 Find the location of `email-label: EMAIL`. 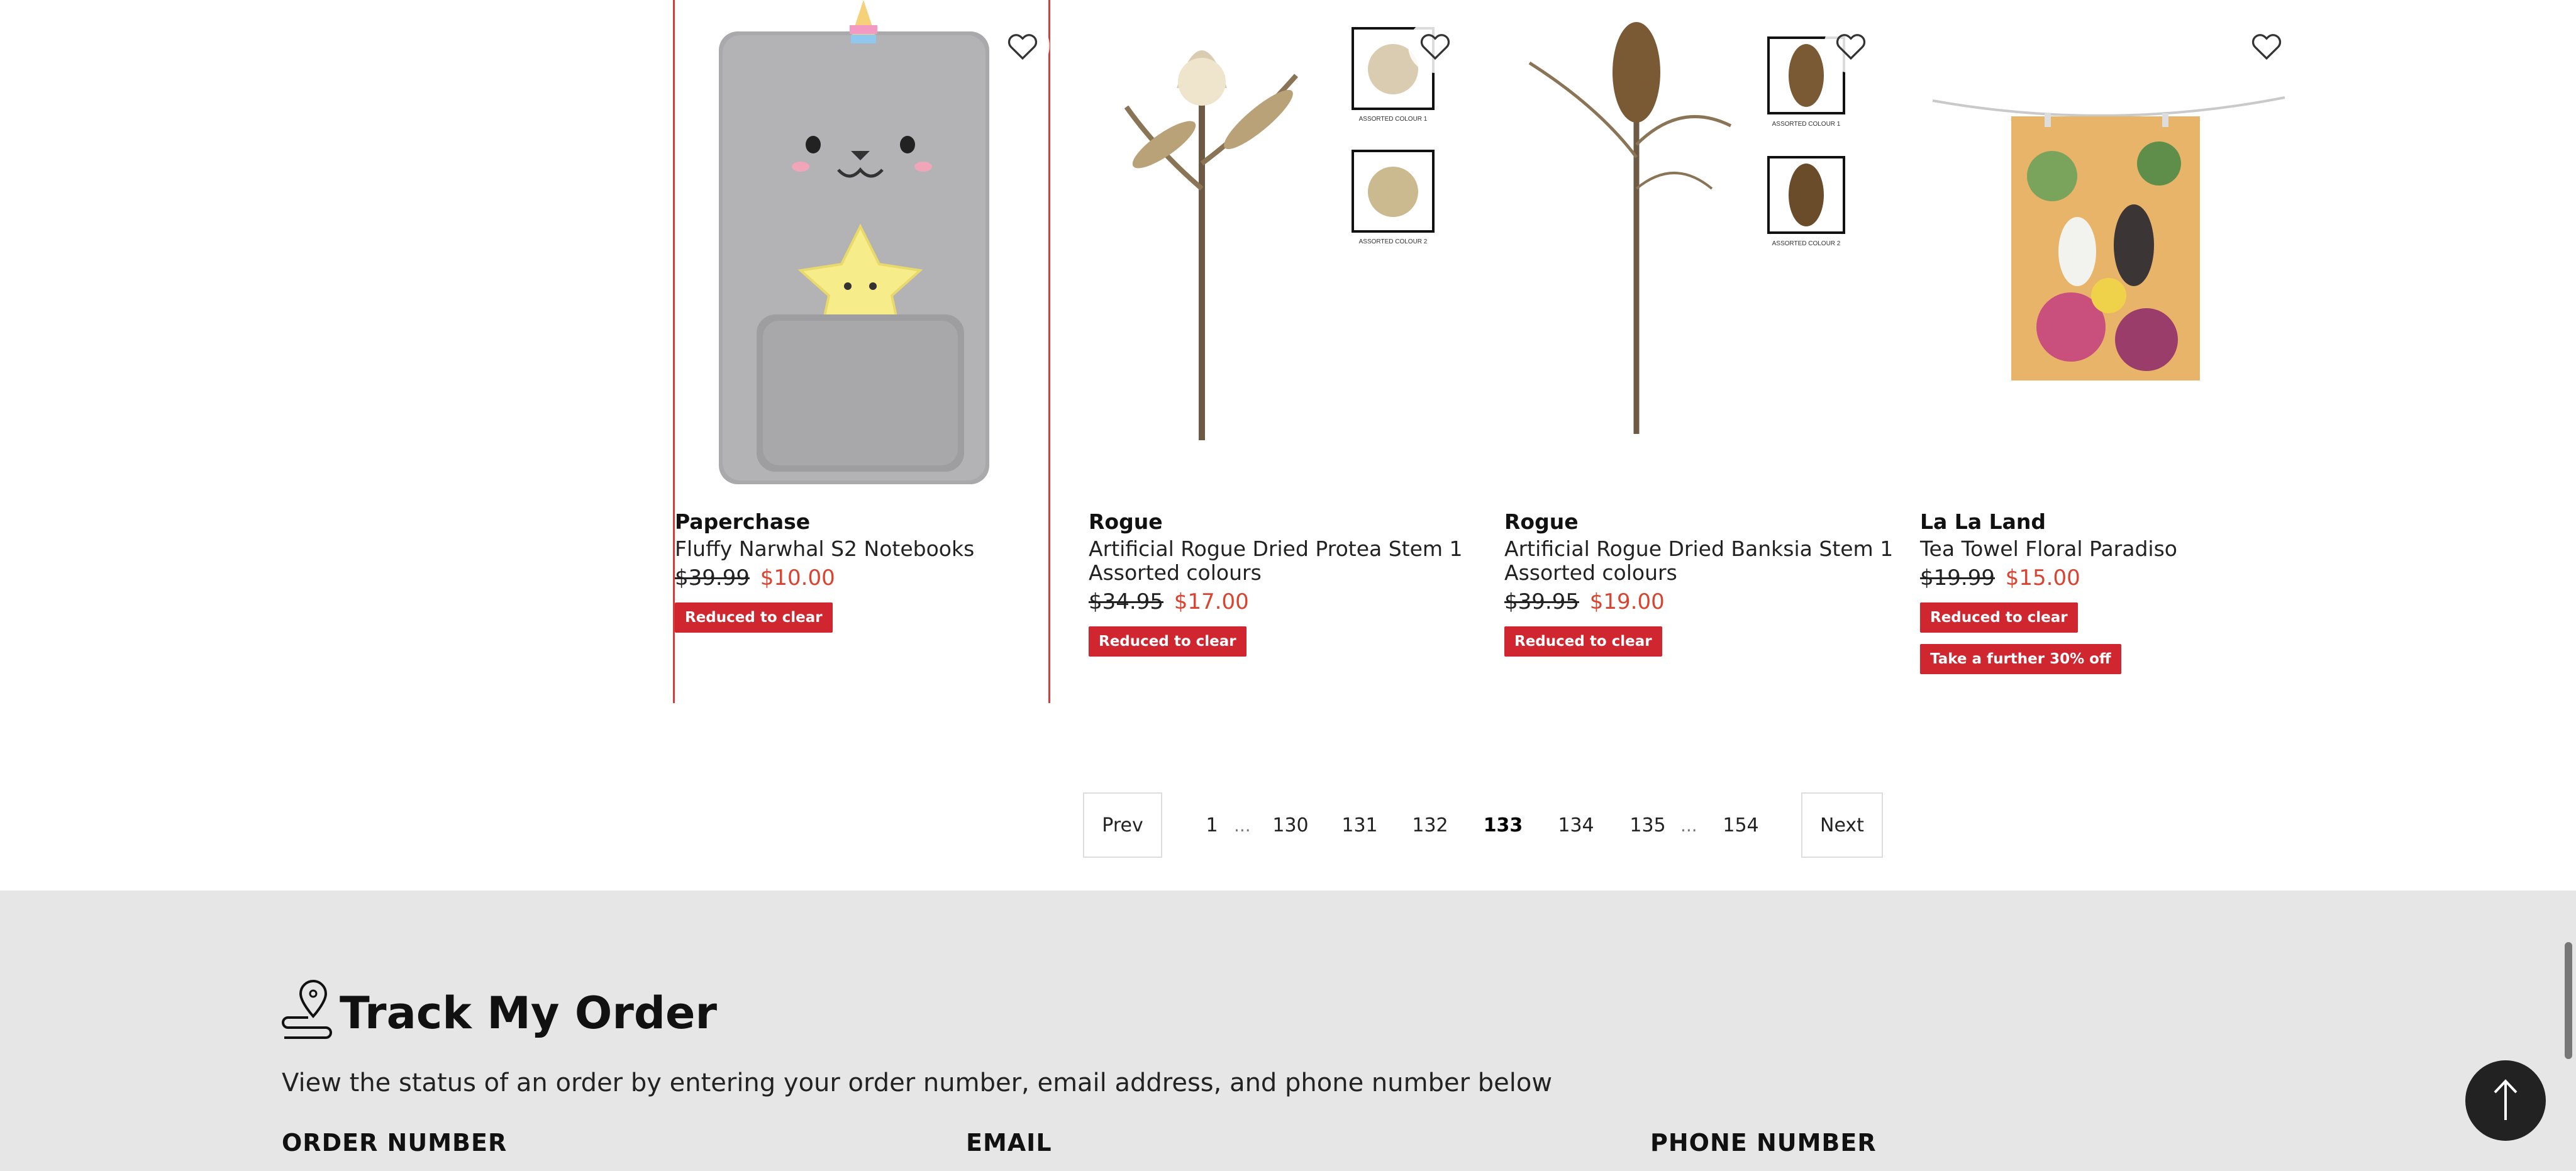

email-label: EMAIL is located at coordinates (1009, 1143).